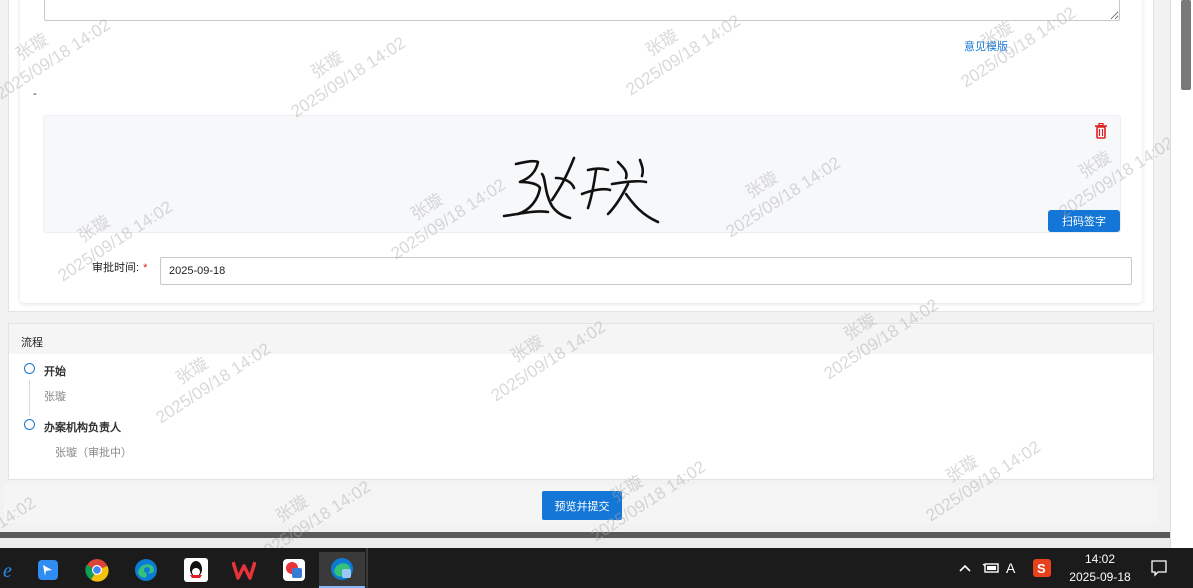 This screenshot has height=588, width=1193. What do you see at coordinates (1159, 568) in the screenshot?
I see `notification-icon` at bounding box center [1159, 568].